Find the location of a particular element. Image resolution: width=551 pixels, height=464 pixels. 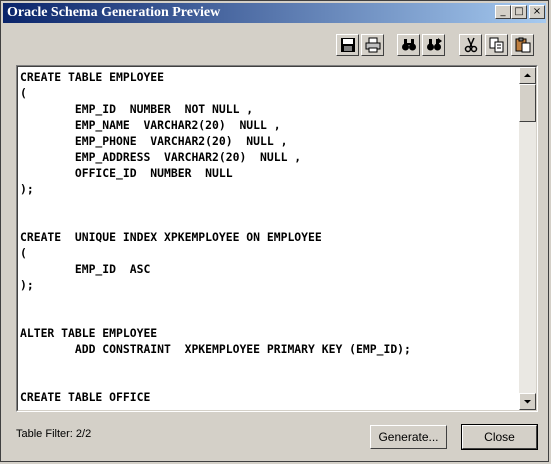

save-button is located at coordinates (347, 45).